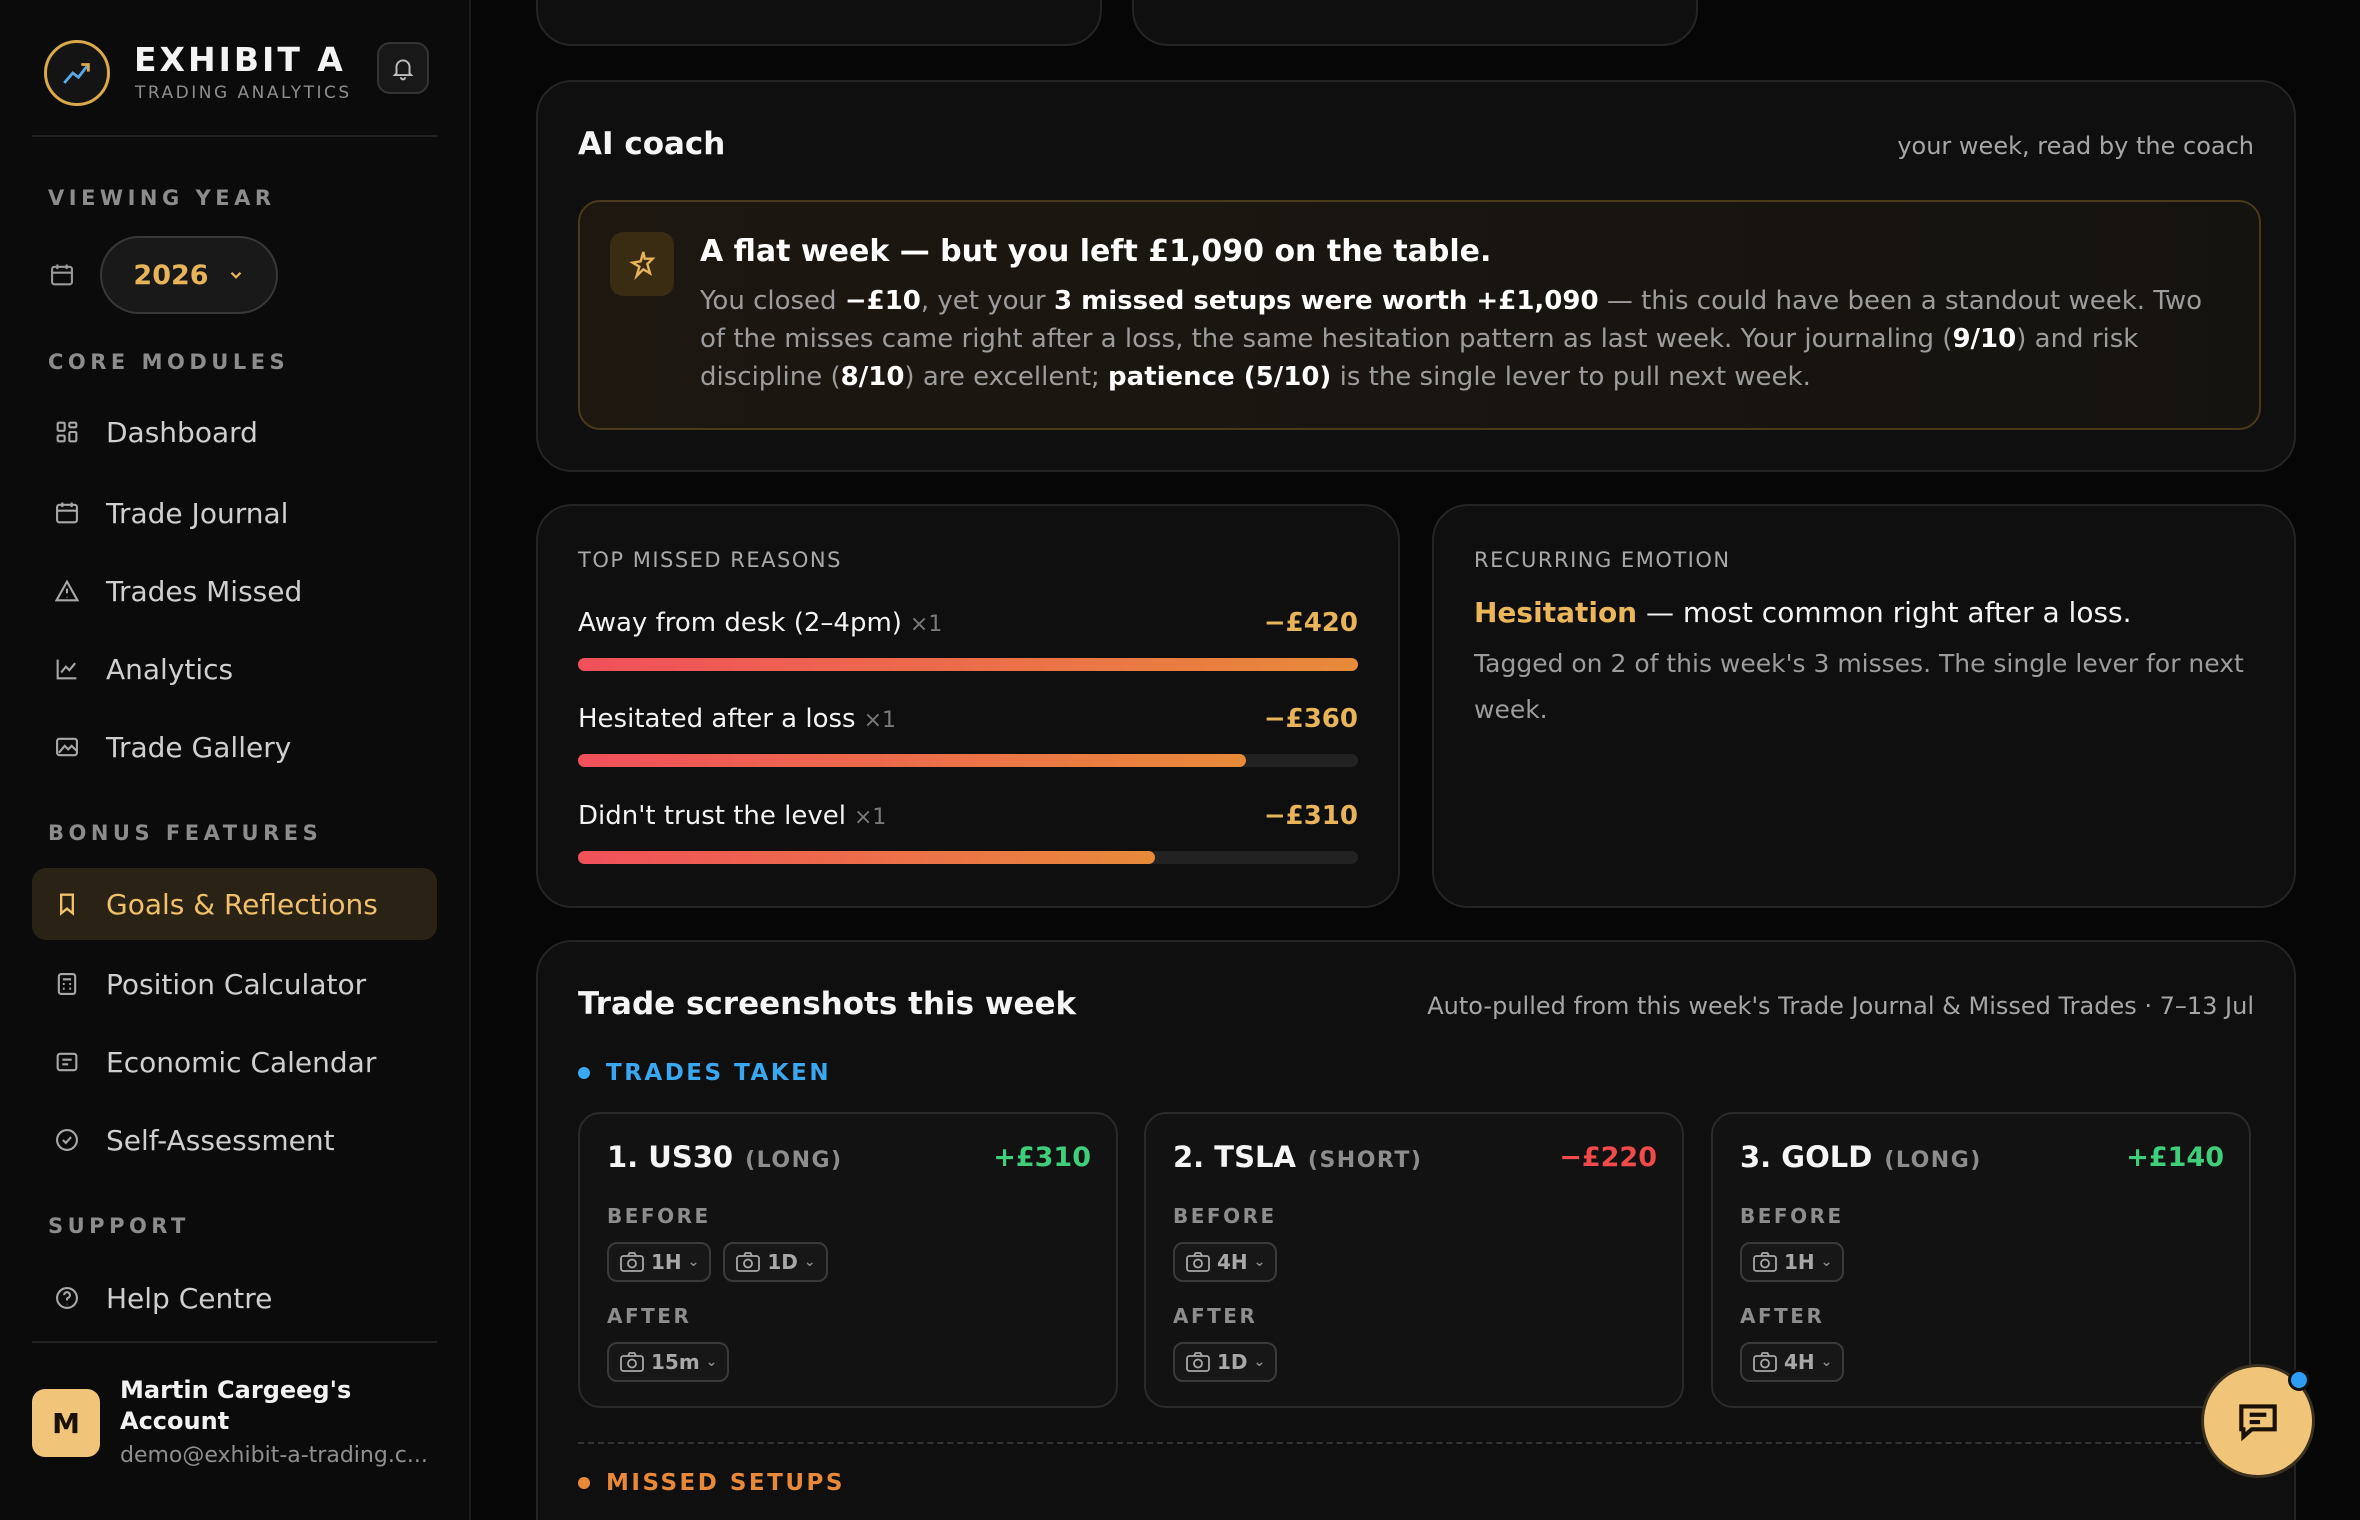  Describe the element at coordinates (584, 1483) in the screenshot. I see `missed-dot` at that location.